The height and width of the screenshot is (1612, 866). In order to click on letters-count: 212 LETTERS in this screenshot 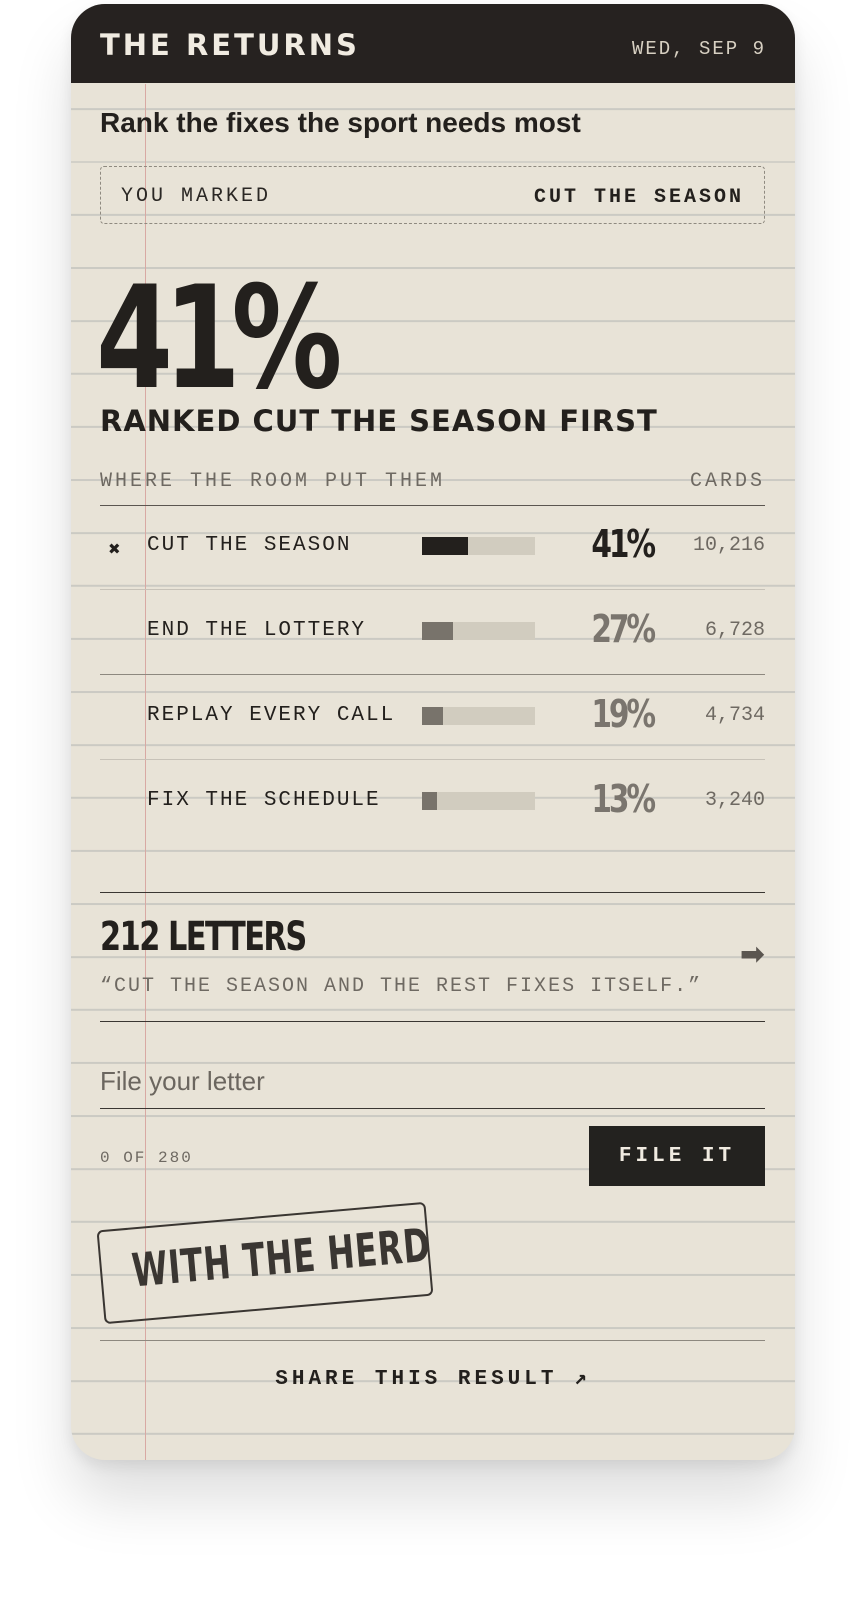, I will do `click(203, 937)`.